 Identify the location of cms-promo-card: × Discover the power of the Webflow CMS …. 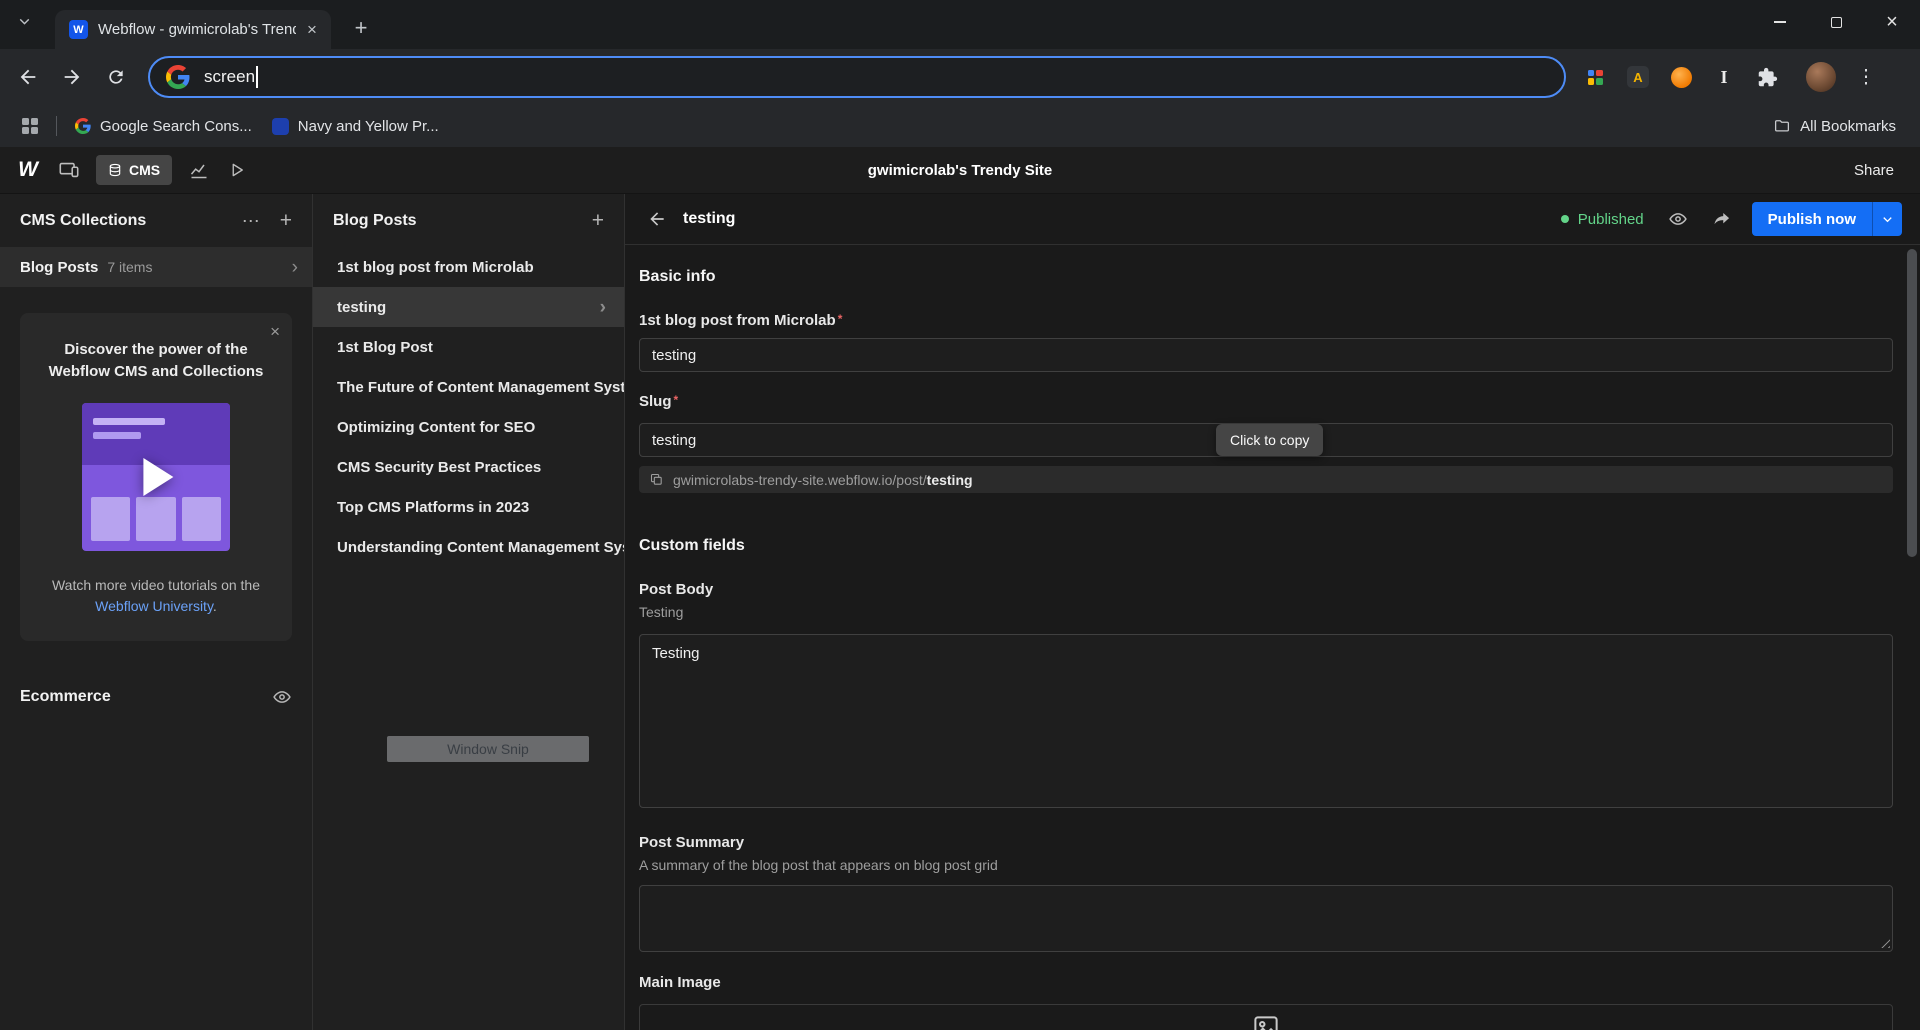
(156, 477).